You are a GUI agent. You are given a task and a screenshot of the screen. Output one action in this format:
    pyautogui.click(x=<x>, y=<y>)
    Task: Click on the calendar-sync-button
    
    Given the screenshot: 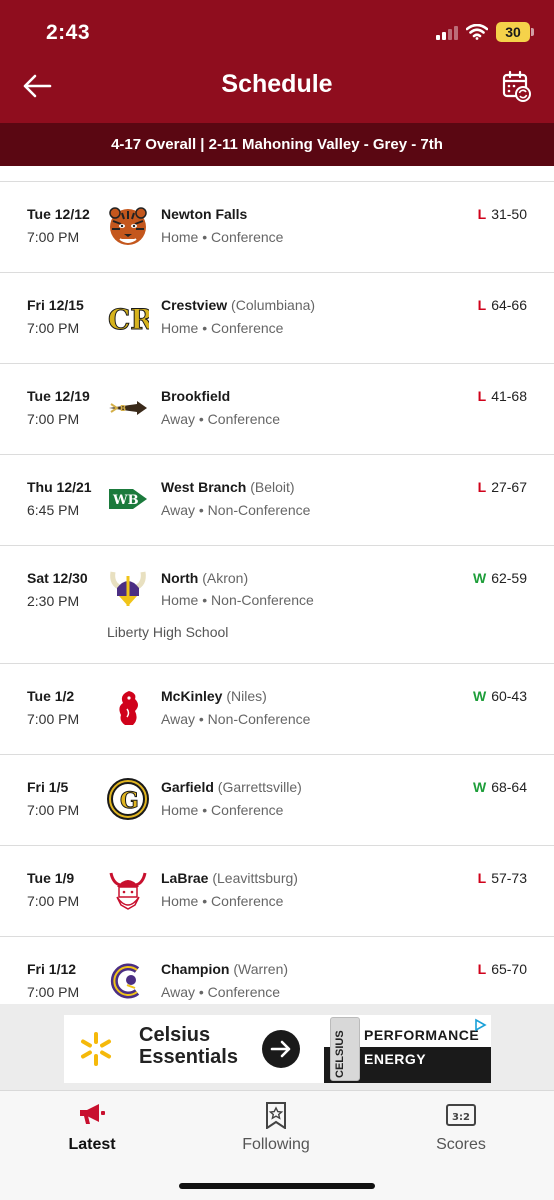 What is the action you would take?
    pyautogui.click(x=517, y=86)
    